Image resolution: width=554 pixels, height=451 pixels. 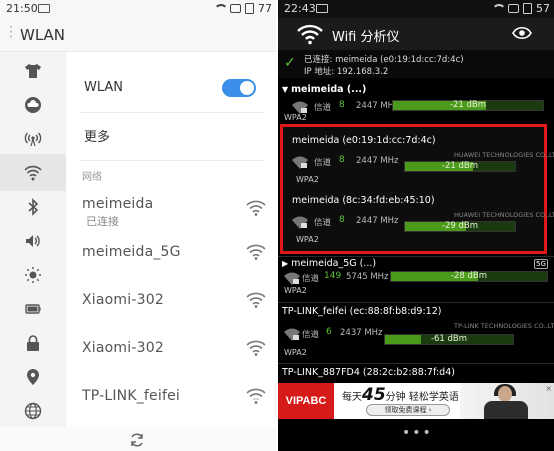 What do you see at coordinates (102, 221) in the screenshot?
I see `network-status: 已连接` at bounding box center [102, 221].